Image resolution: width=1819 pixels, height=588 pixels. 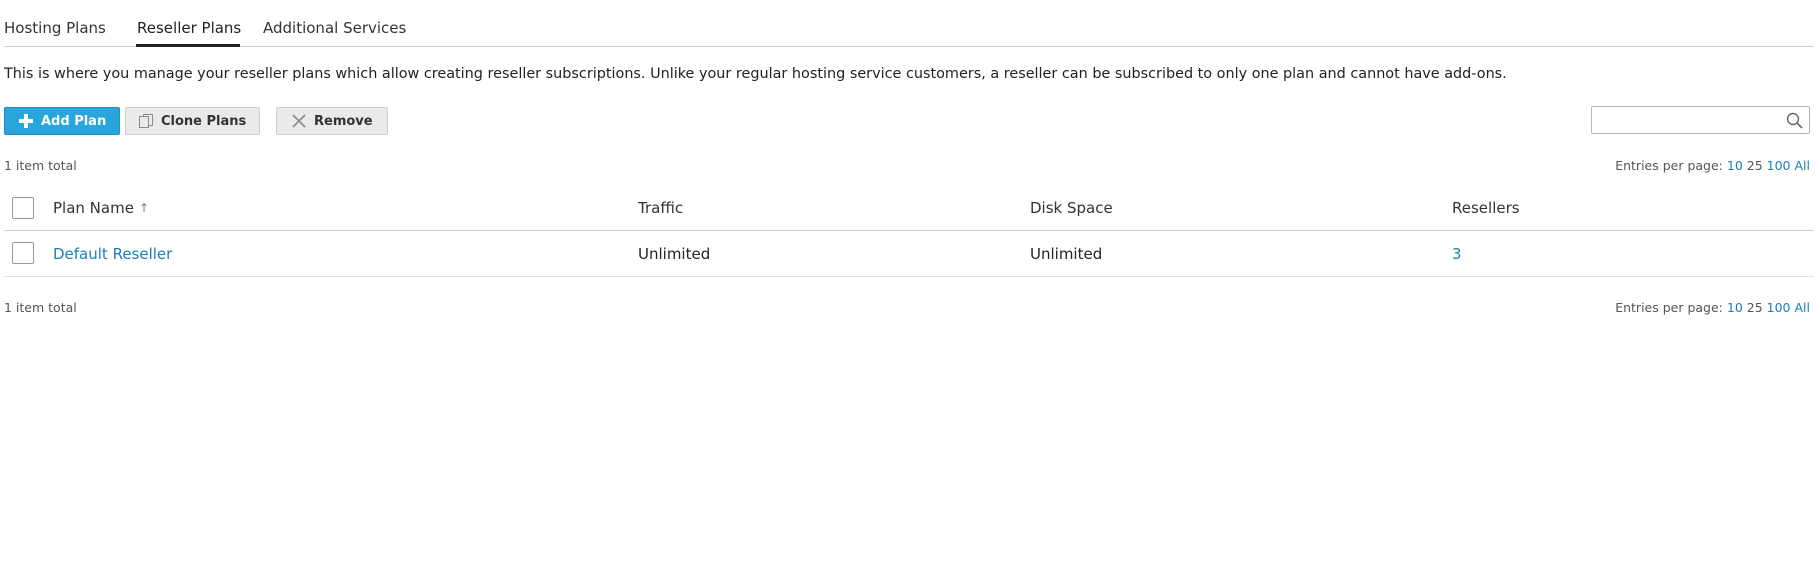 I want to click on column-header-resellers: Resellers, so click(x=1486, y=208).